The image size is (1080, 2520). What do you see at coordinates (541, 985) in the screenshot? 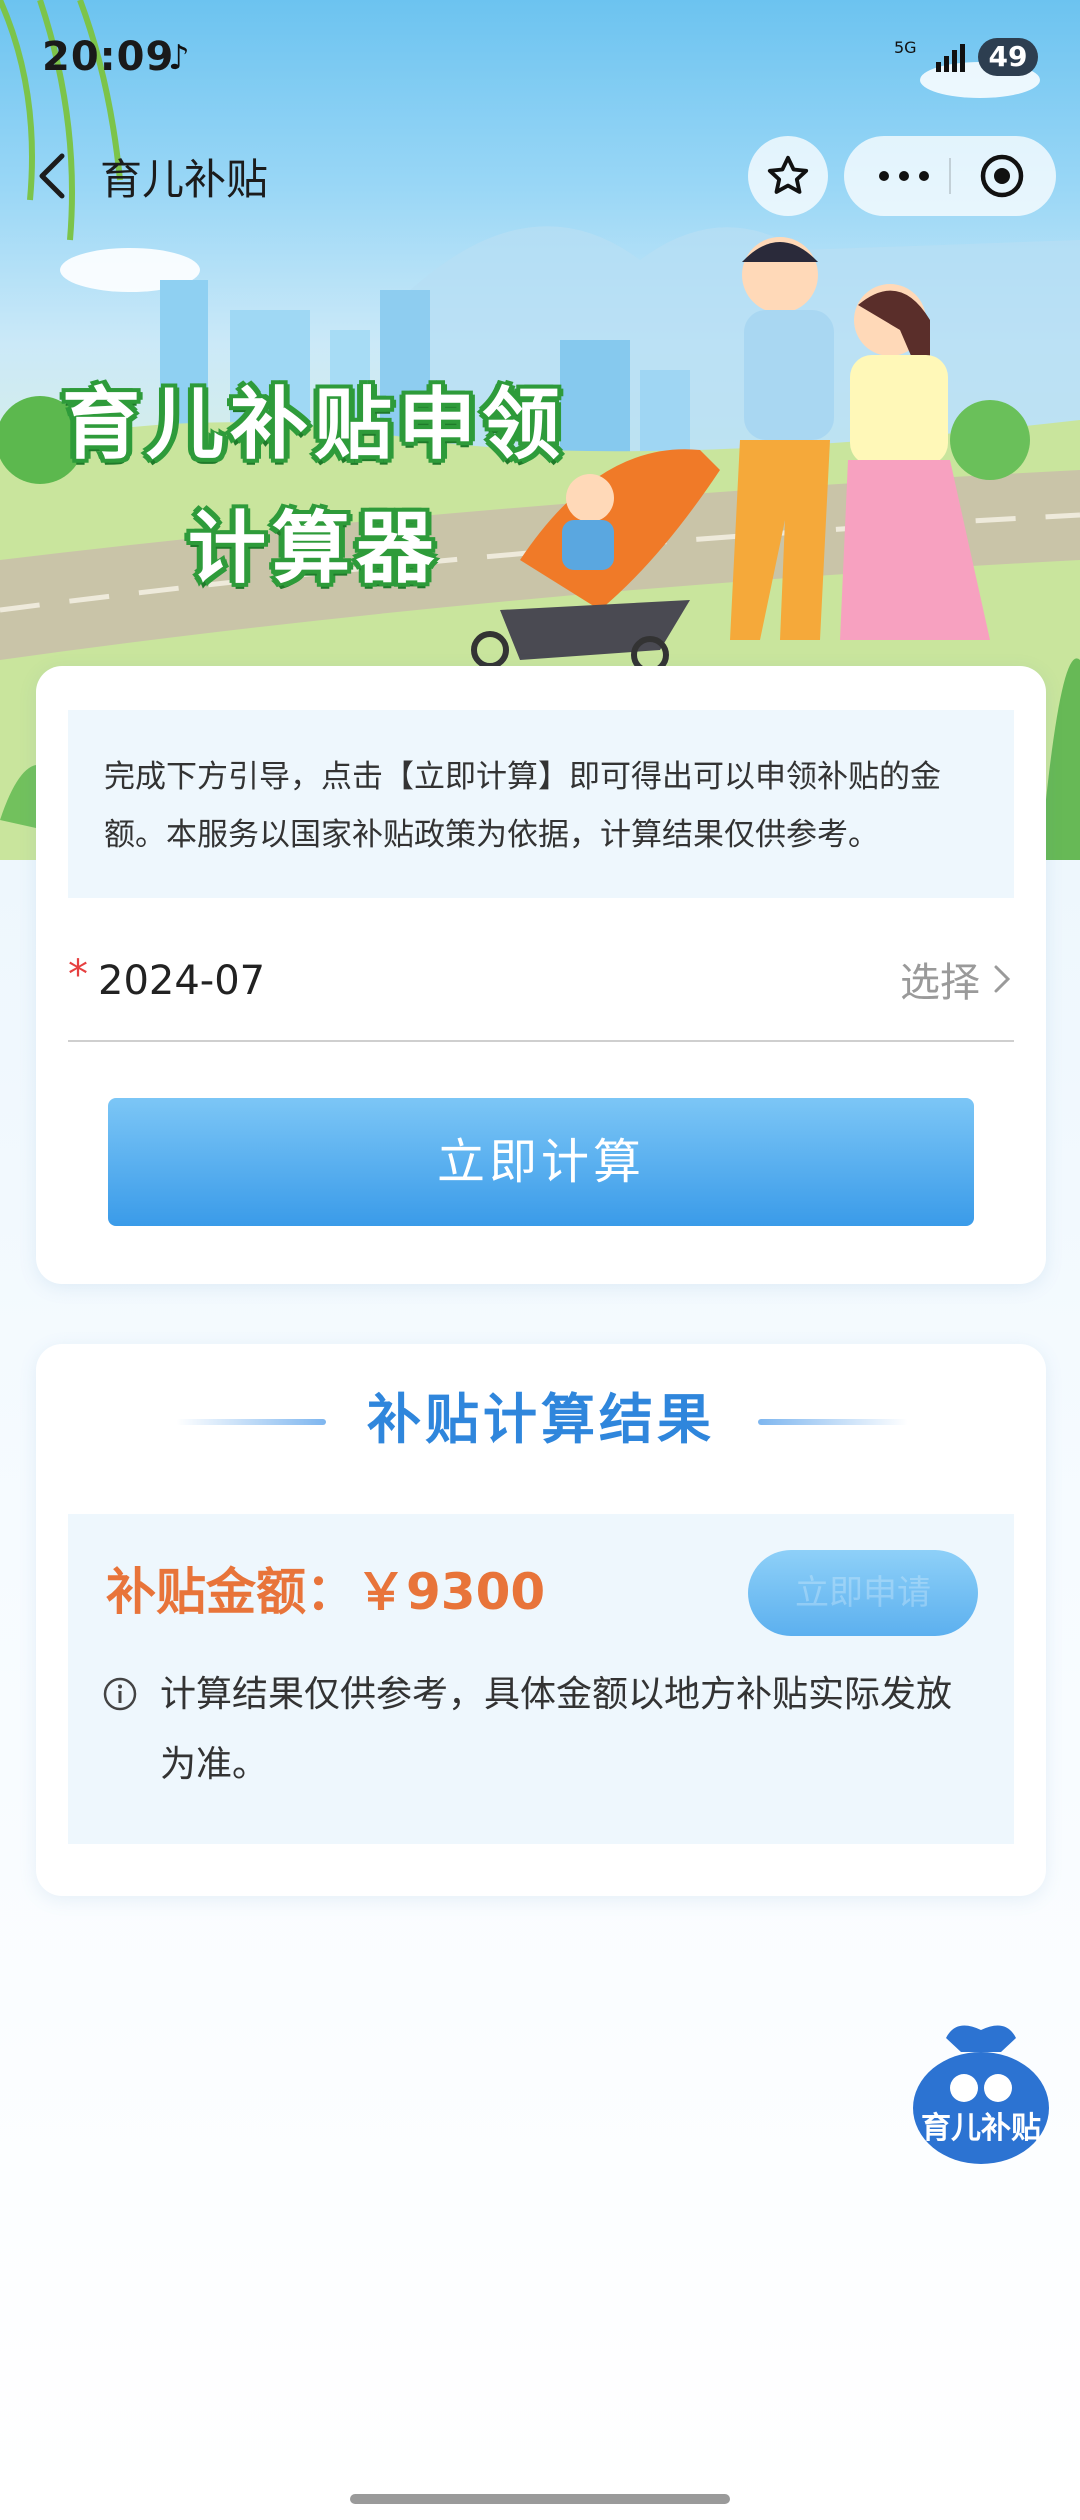
I see `birth-date-field: * 2024-07 选择` at bounding box center [541, 985].